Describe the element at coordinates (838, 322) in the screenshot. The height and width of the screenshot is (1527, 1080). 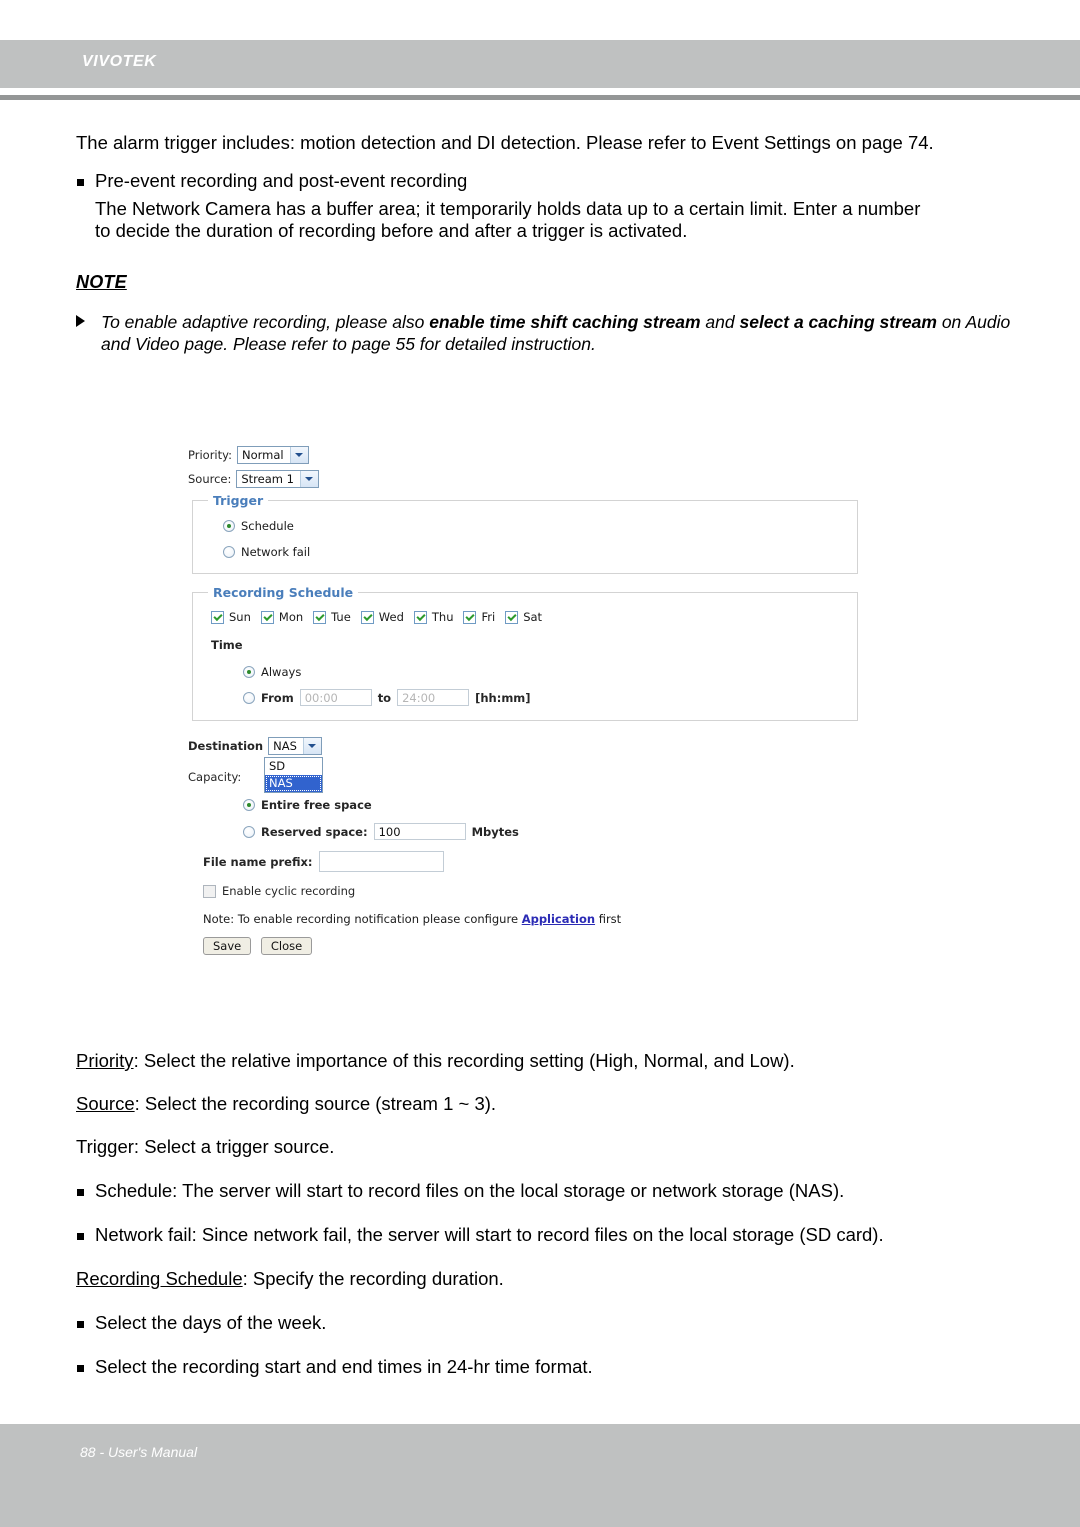
I see `note-bold-2: select a caching stream` at that location.